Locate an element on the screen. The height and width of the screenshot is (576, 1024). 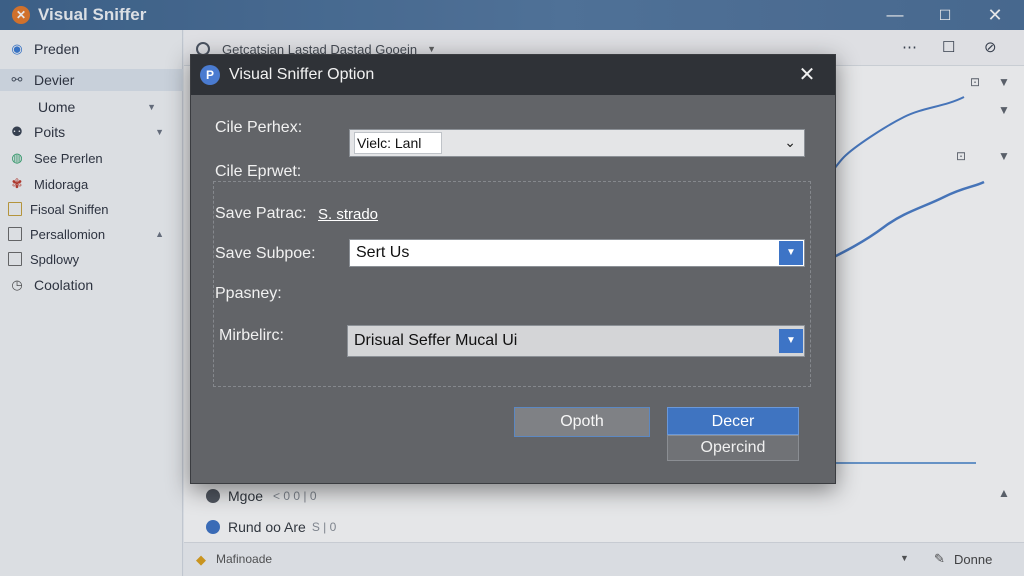
decer-button: Decer is located at coordinates (733, 421).